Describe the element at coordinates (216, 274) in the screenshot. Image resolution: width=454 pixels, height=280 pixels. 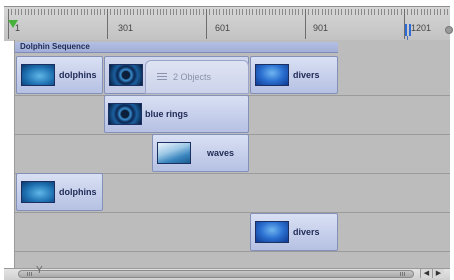
I see `scrollbar-thumb` at that location.